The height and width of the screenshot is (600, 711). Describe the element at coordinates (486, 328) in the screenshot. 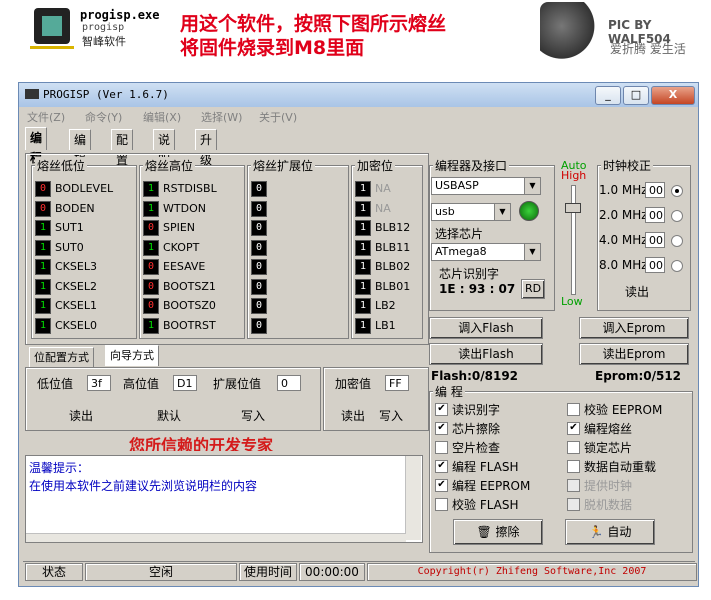

I see `load-flash-button: 调入Flash` at that location.